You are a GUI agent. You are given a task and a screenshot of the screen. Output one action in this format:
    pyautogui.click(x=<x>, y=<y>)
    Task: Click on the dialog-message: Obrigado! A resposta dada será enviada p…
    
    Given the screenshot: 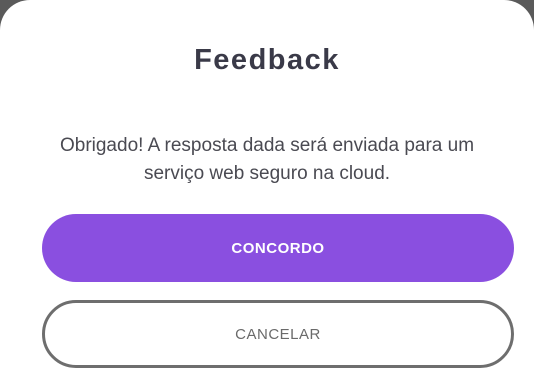 What is the action you would take?
    pyautogui.click(x=267, y=159)
    